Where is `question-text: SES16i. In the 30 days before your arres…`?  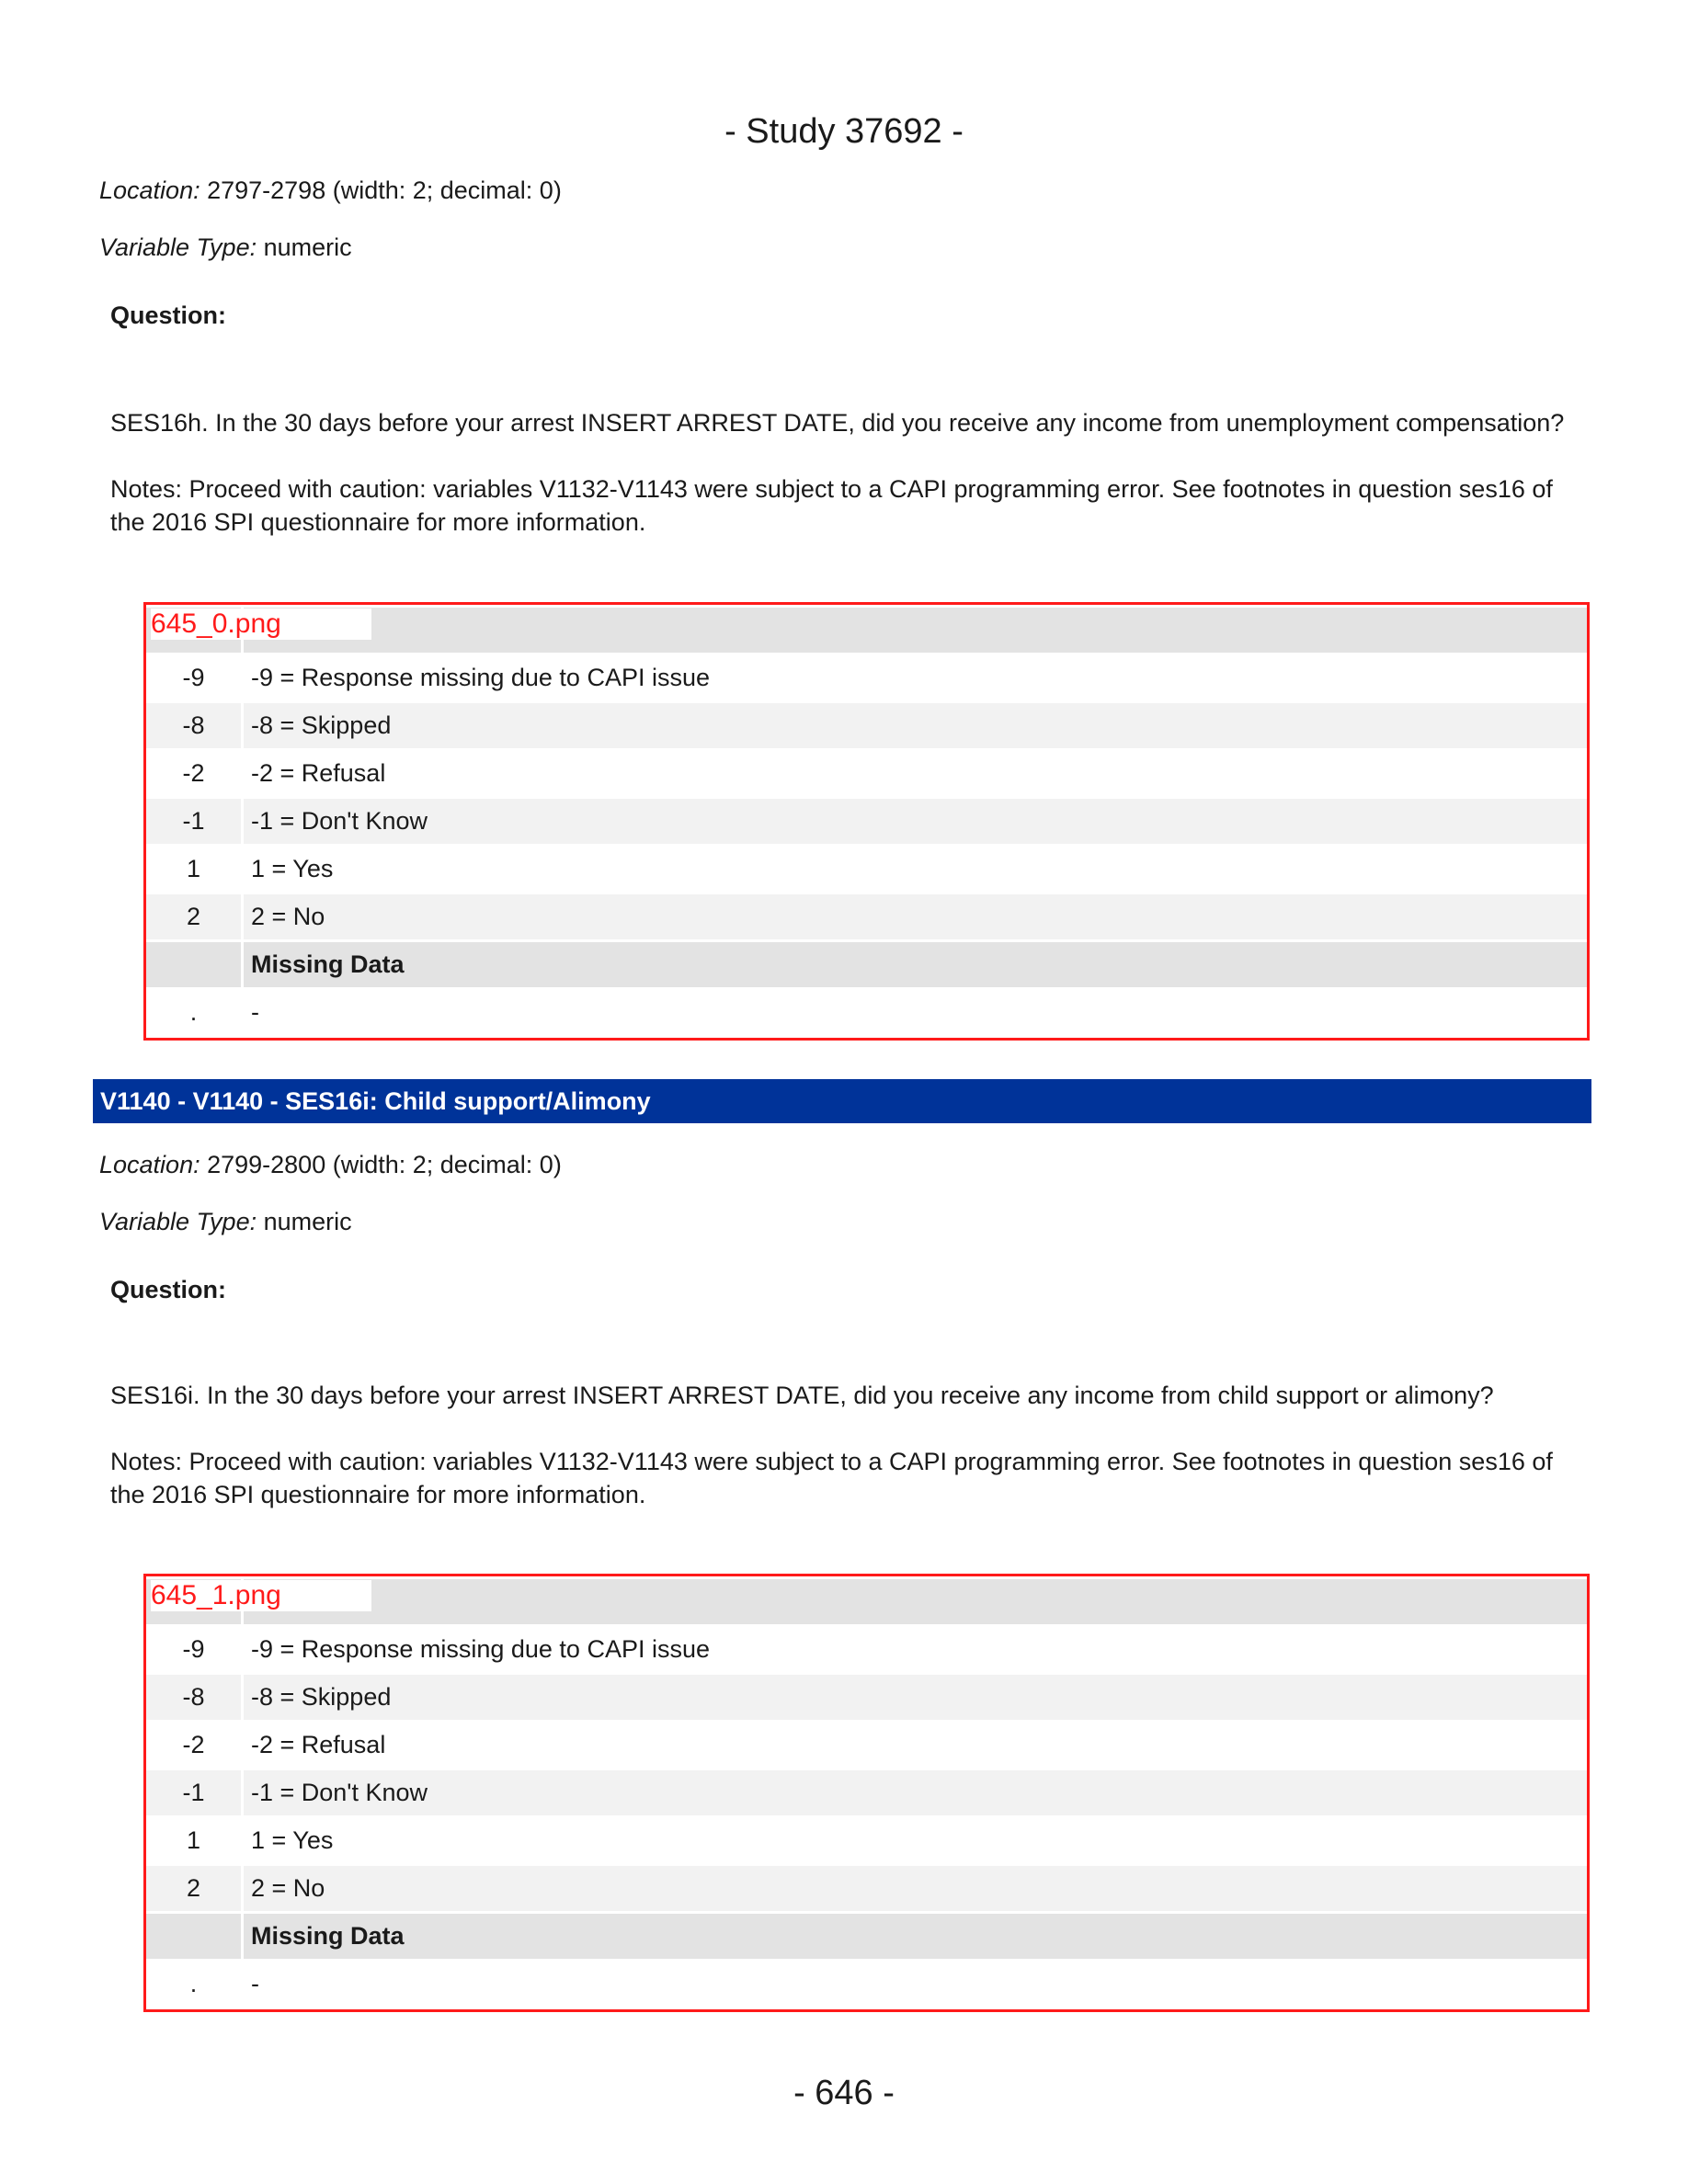 question-text: SES16i. In the 30 days before your arres… is located at coordinates (802, 1395).